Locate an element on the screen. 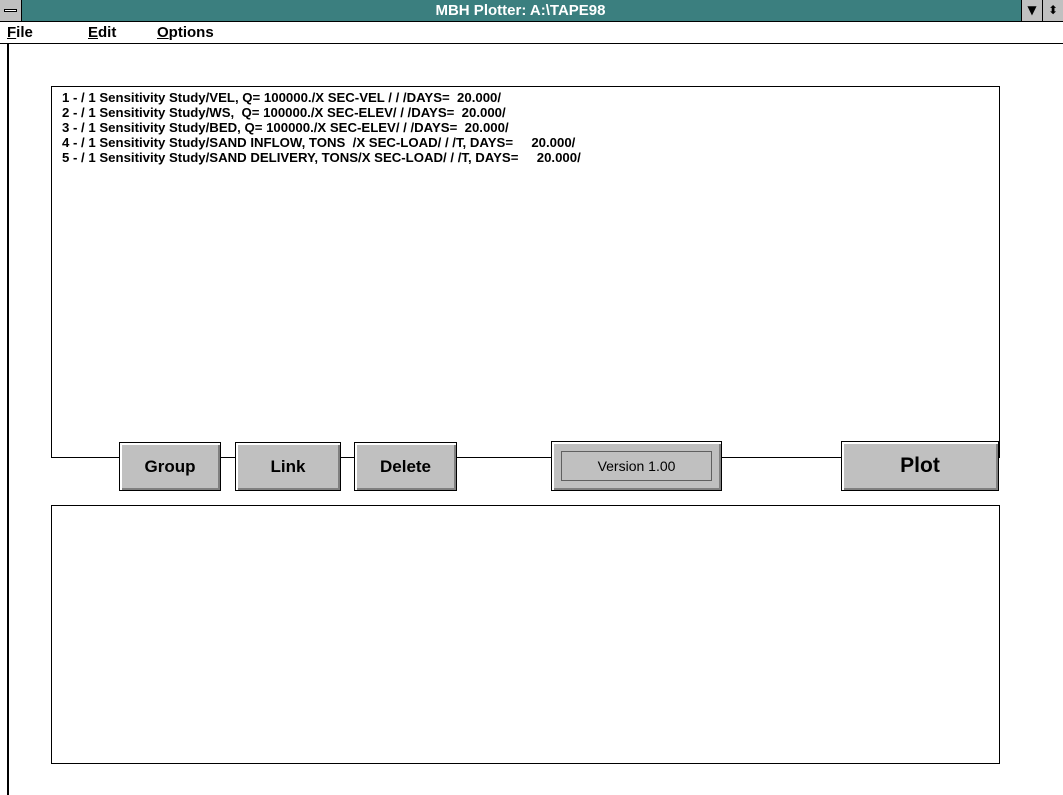 This screenshot has width=1063, height=795. menu-edit: Edit is located at coordinates (102, 32).